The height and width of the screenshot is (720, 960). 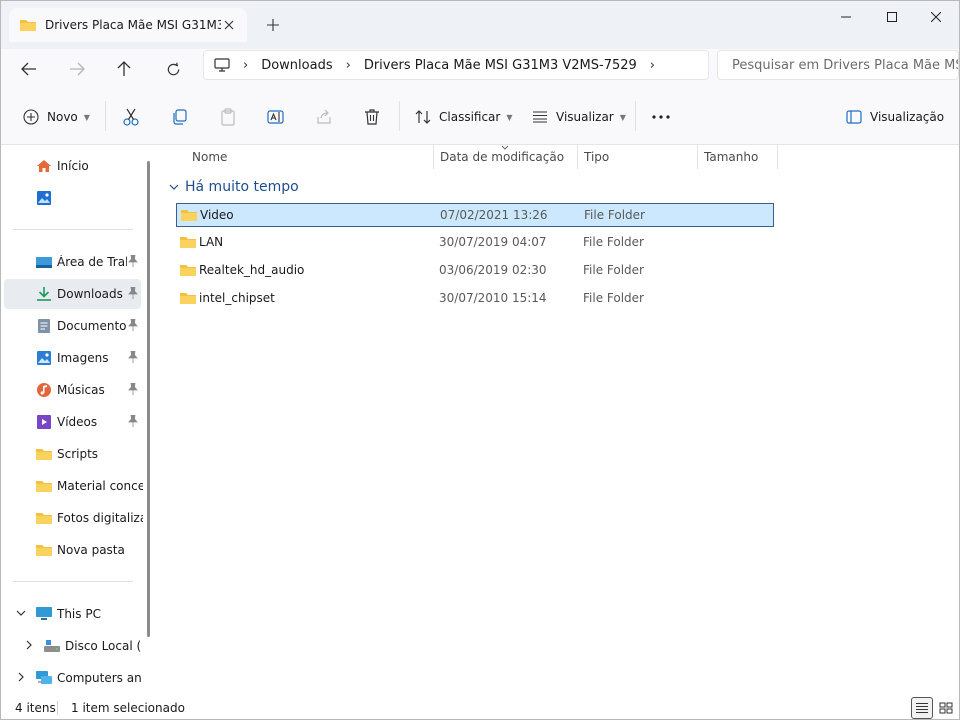 I want to click on sidebar-item-documents: Documentos, so click(x=72, y=326).